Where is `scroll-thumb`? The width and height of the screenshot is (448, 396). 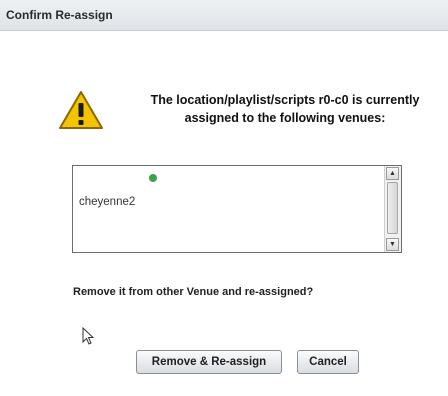 scroll-thumb is located at coordinates (392, 208).